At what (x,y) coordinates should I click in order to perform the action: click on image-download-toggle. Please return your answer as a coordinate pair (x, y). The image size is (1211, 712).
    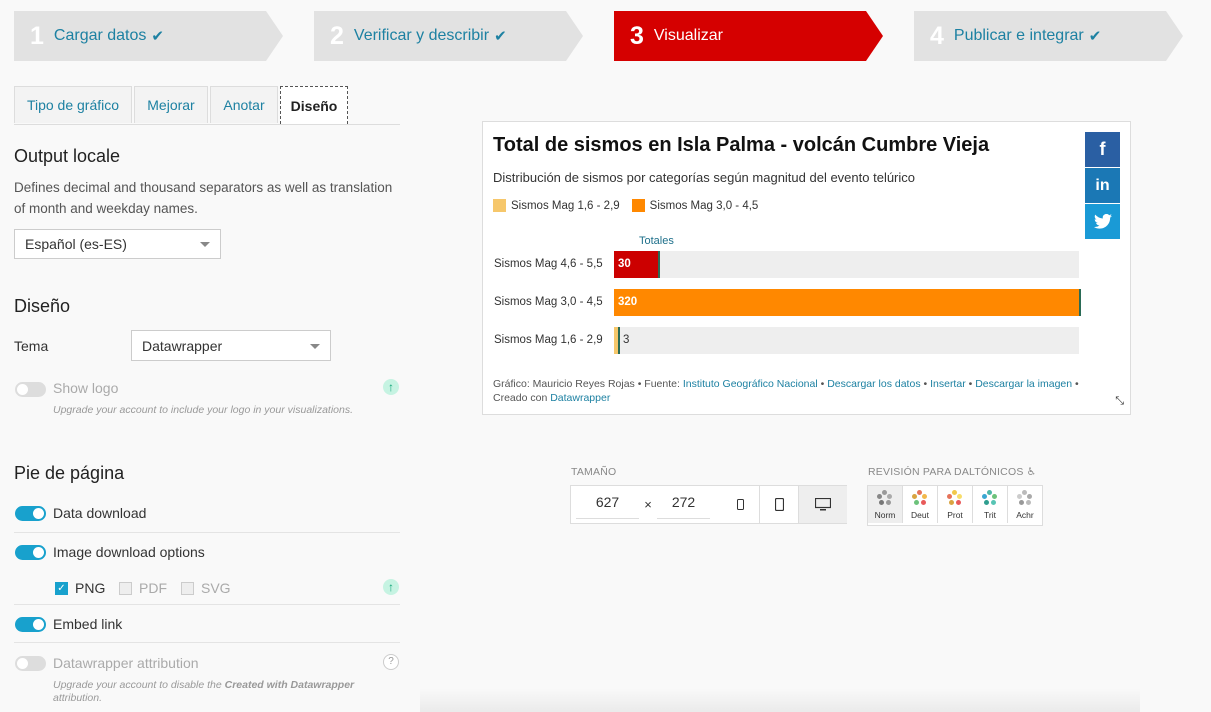
    Looking at the image, I should click on (30, 552).